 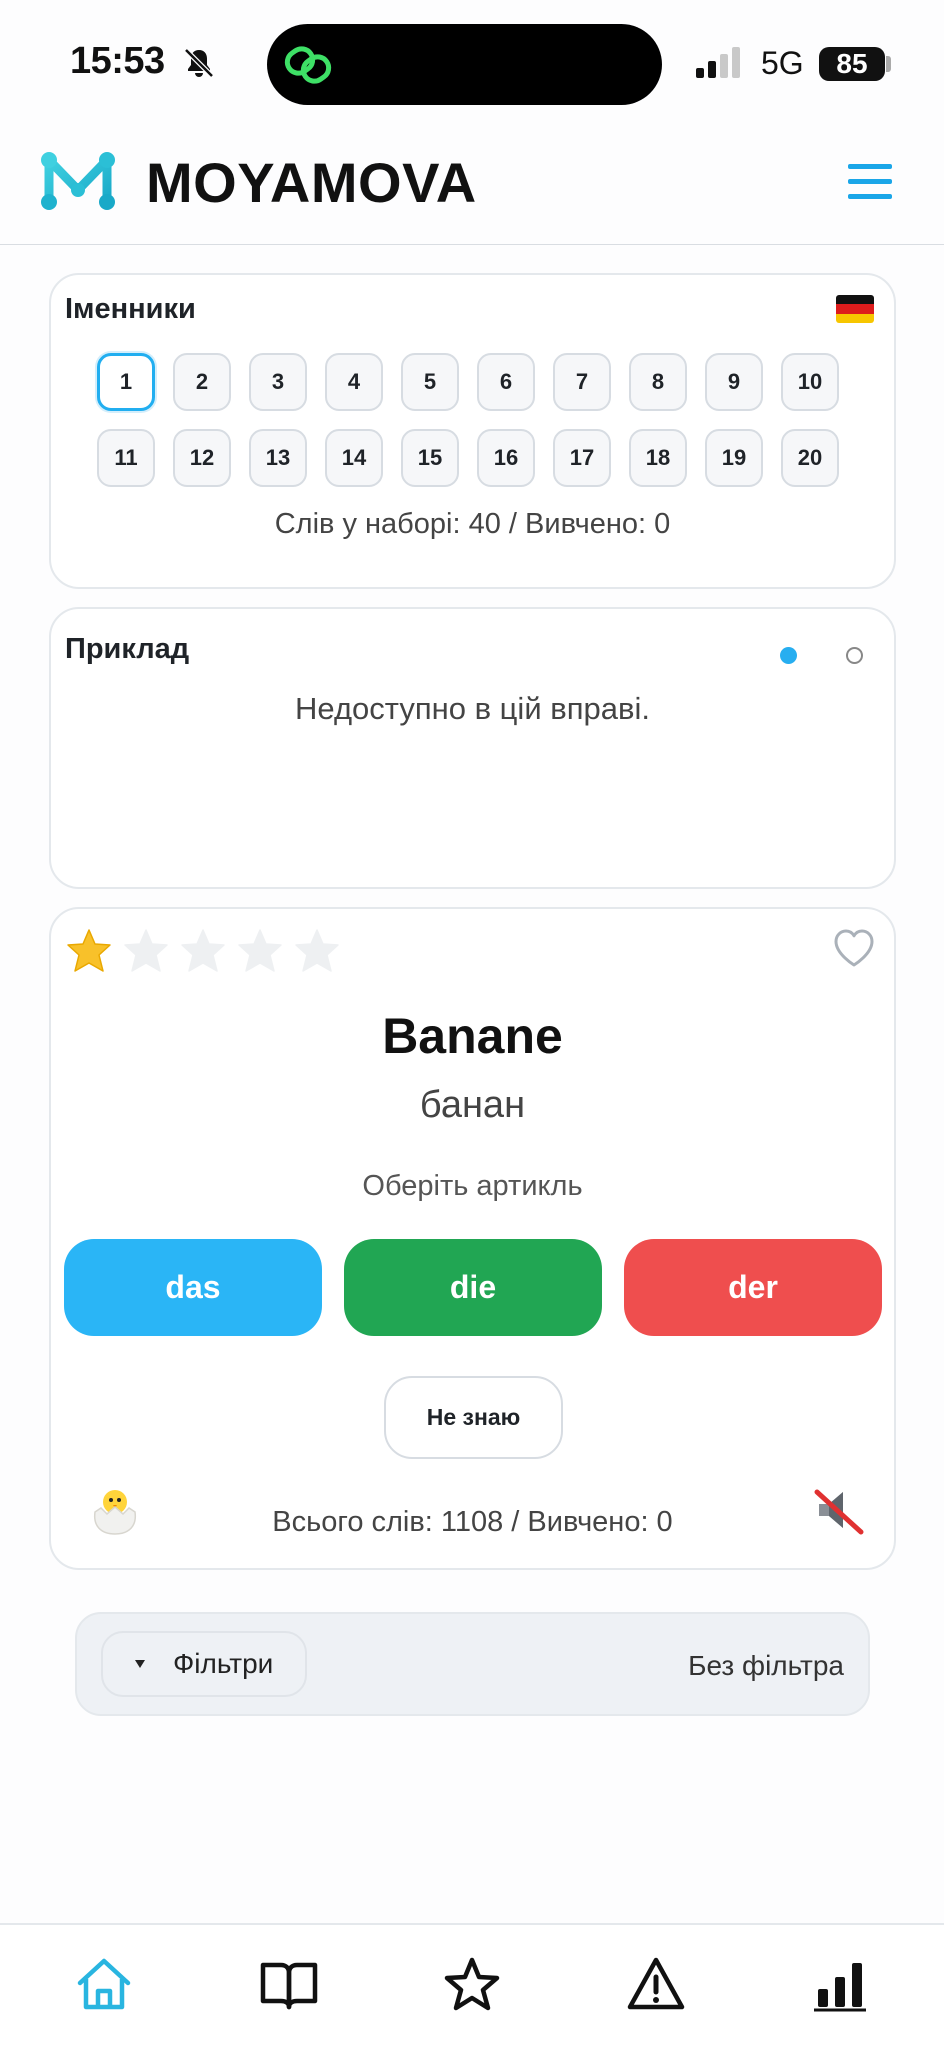 I want to click on star-filled-icon, so click(x=89, y=950).